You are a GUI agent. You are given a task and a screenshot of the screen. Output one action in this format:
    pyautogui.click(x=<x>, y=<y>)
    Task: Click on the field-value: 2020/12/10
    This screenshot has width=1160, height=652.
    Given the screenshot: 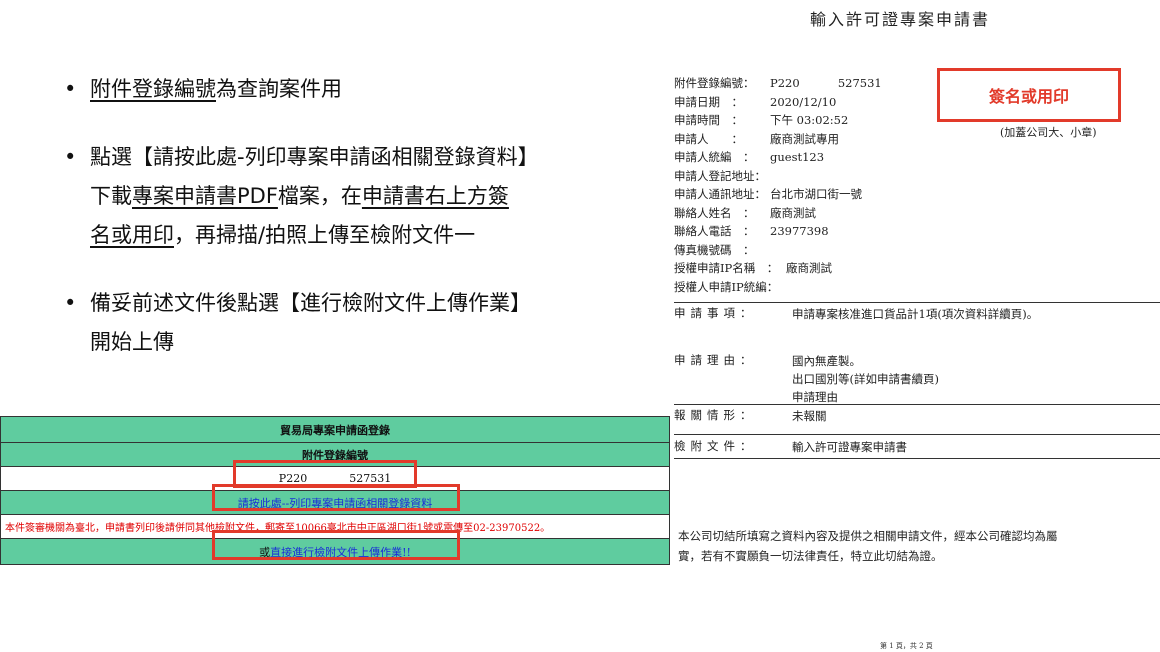 What is the action you would take?
    pyautogui.click(x=803, y=101)
    